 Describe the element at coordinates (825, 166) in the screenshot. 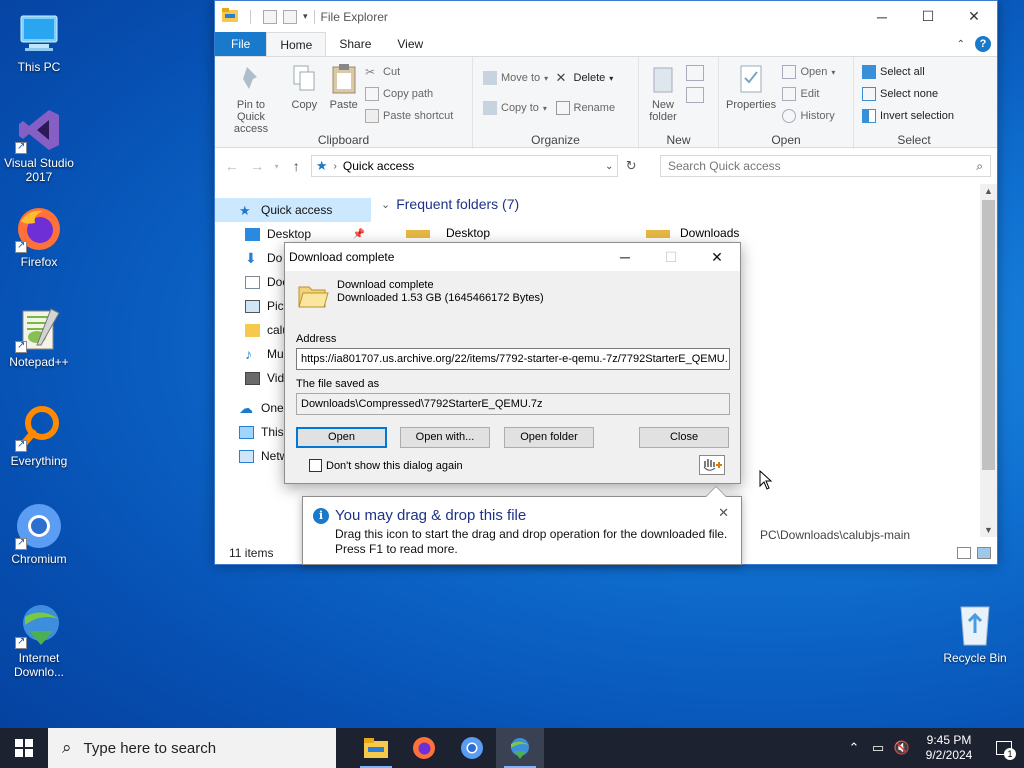

I see `search-input: Search Quick access ⌕` at that location.